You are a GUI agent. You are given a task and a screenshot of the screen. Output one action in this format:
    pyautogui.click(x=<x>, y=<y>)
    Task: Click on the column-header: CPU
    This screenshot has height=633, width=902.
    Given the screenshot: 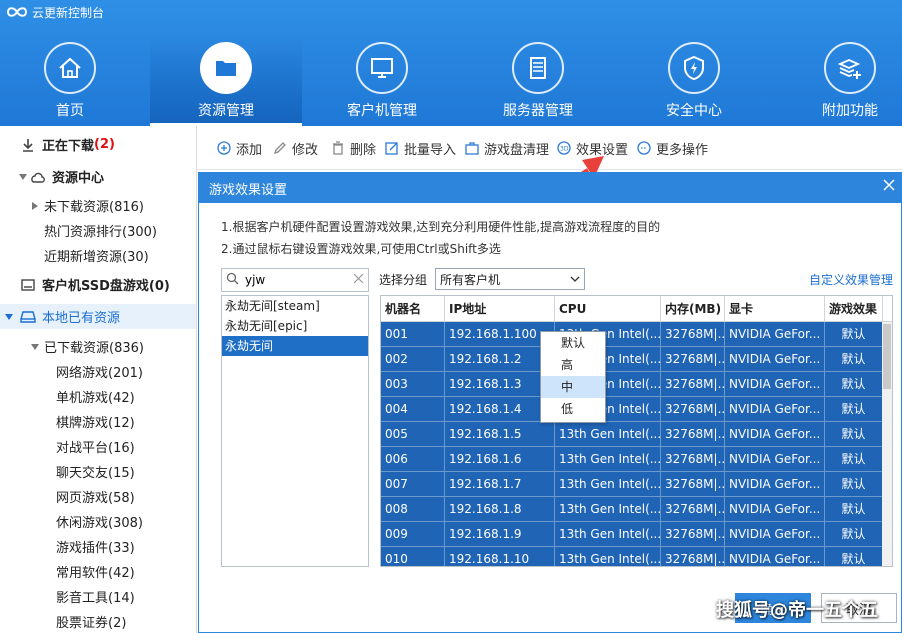 What is the action you would take?
    pyautogui.click(x=608, y=309)
    